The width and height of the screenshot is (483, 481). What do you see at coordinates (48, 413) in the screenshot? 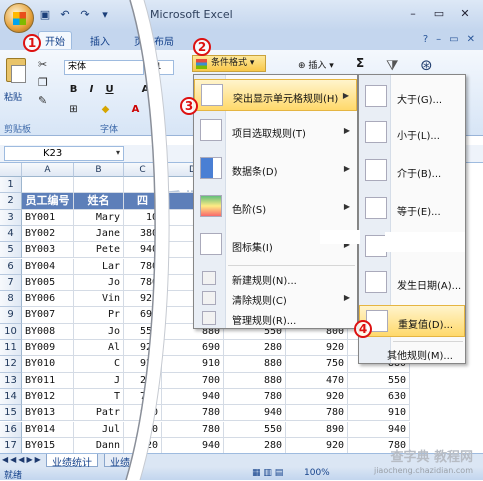
I see `table-cell: BY013` at bounding box center [48, 413].